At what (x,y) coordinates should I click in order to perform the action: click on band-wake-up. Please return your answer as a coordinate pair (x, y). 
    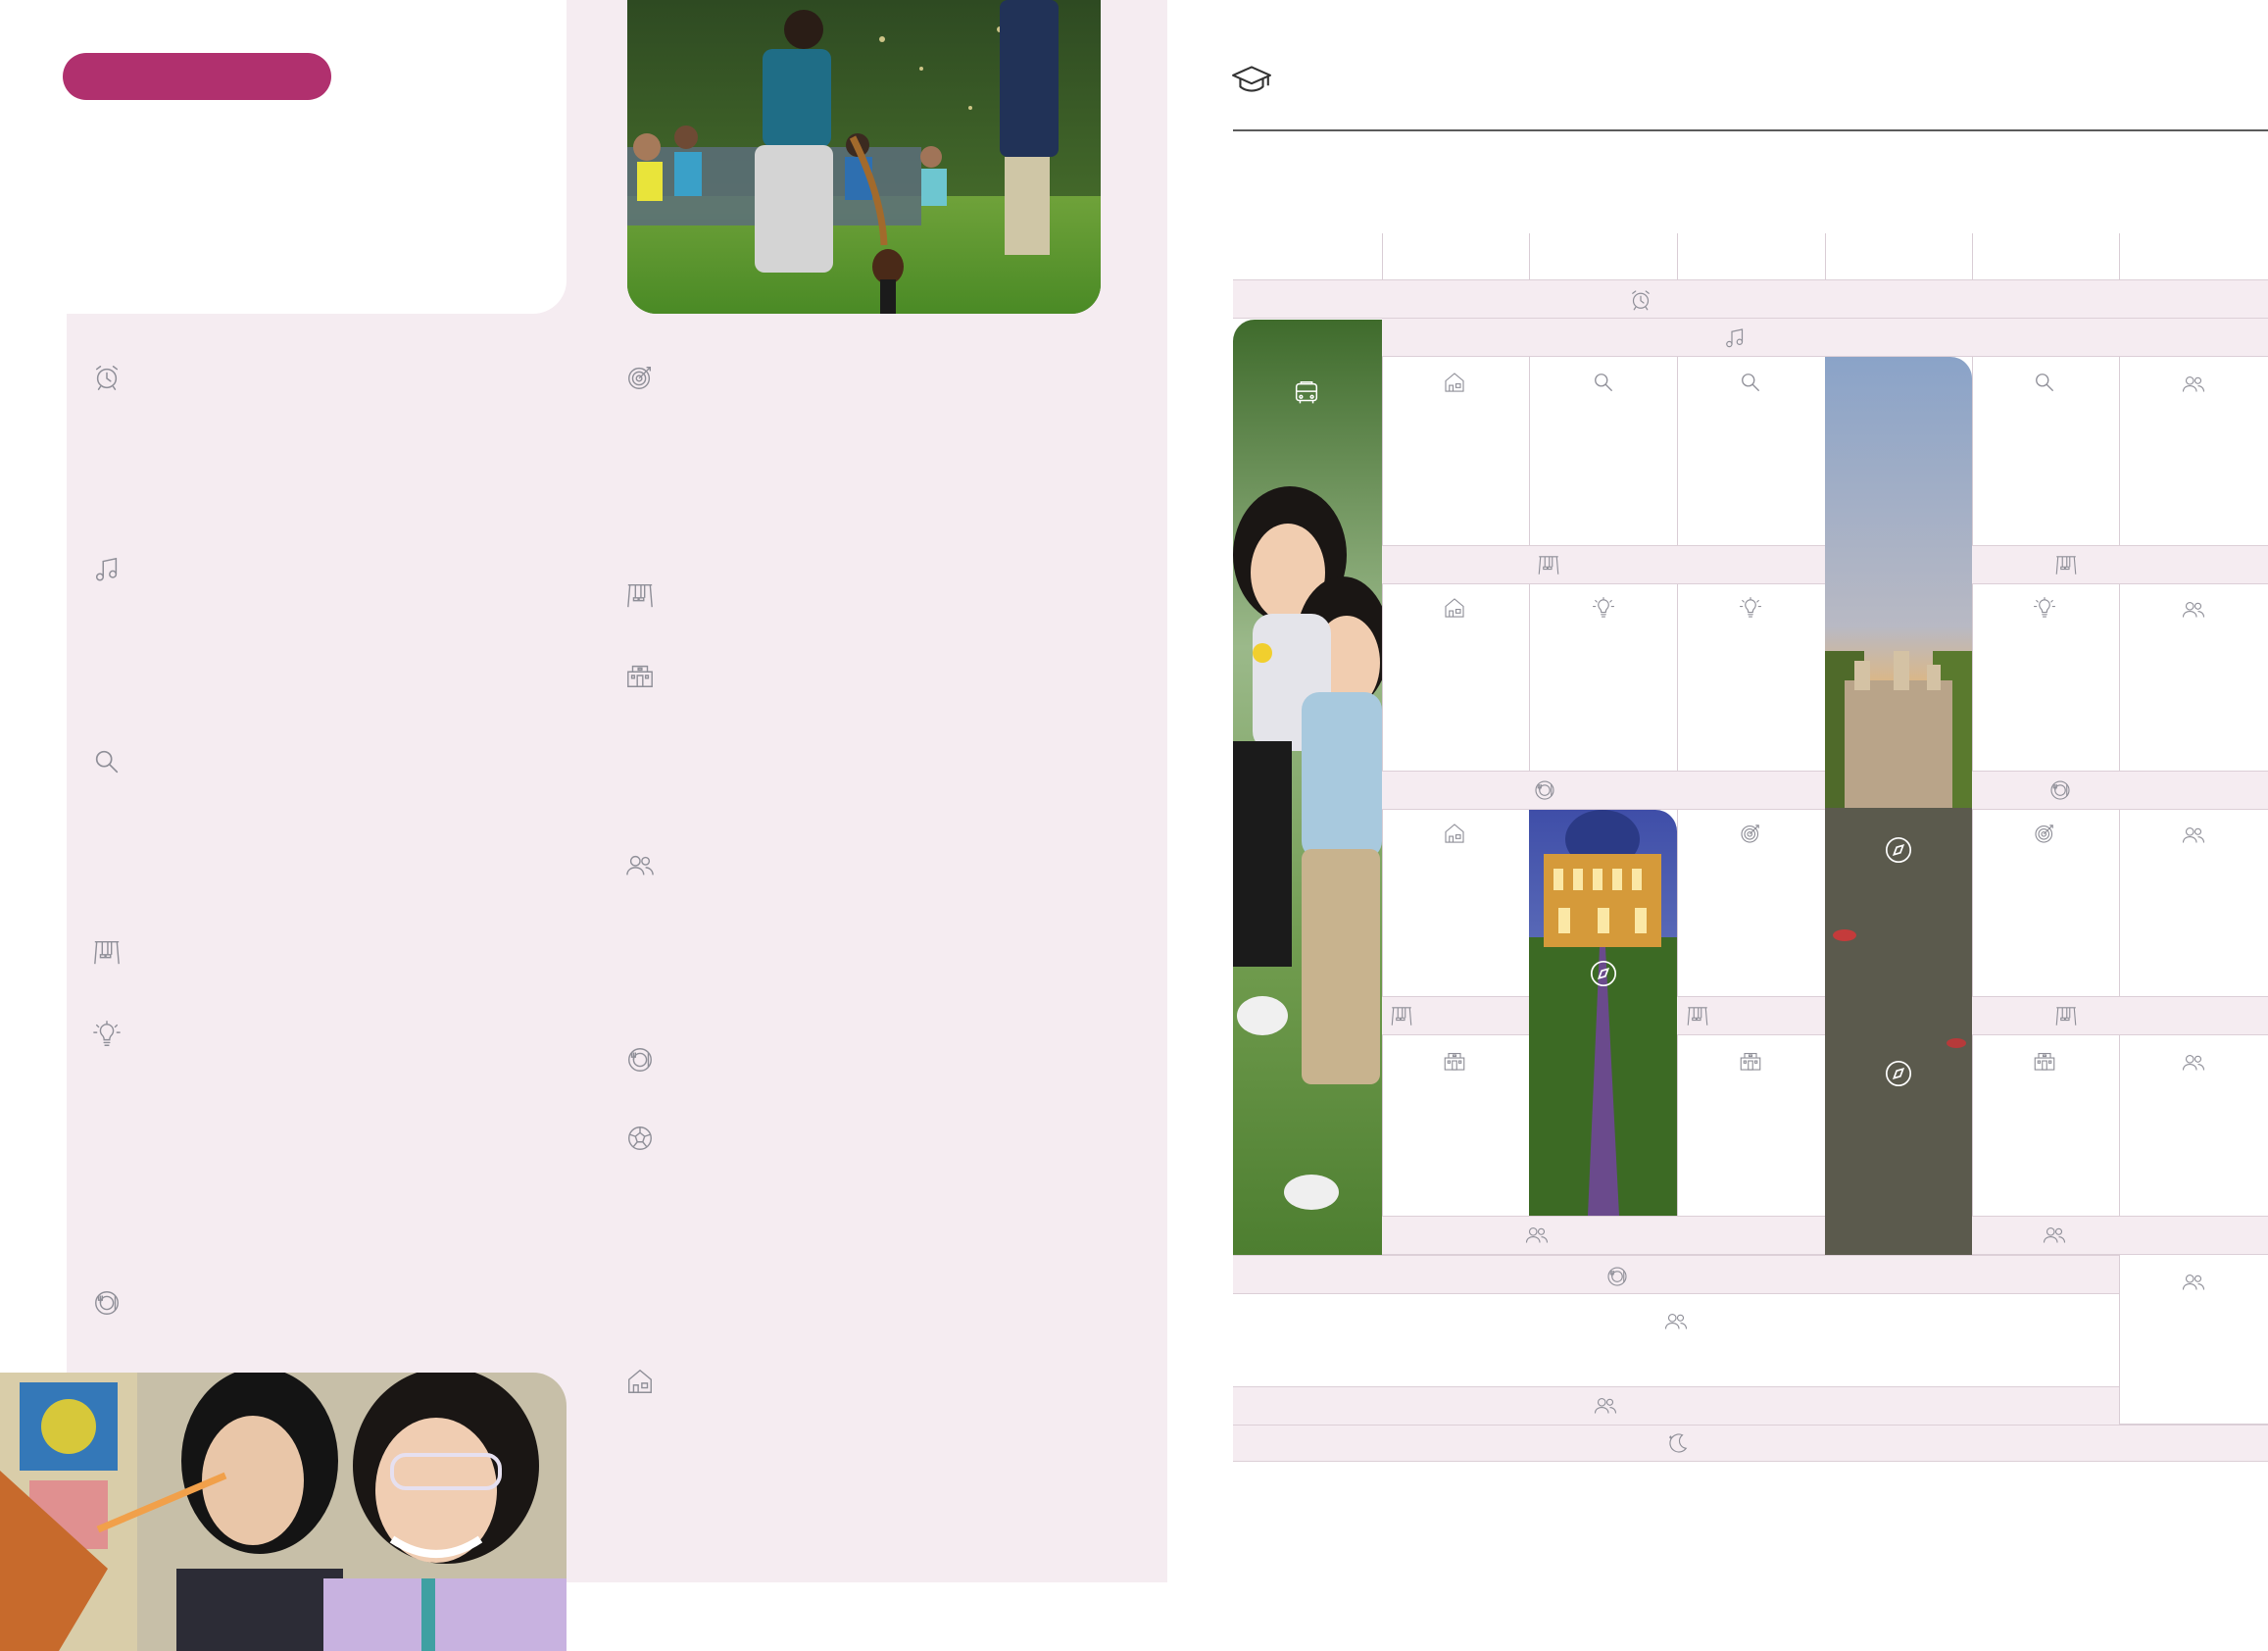
    Looking at the image, I should click on (1750, 299).